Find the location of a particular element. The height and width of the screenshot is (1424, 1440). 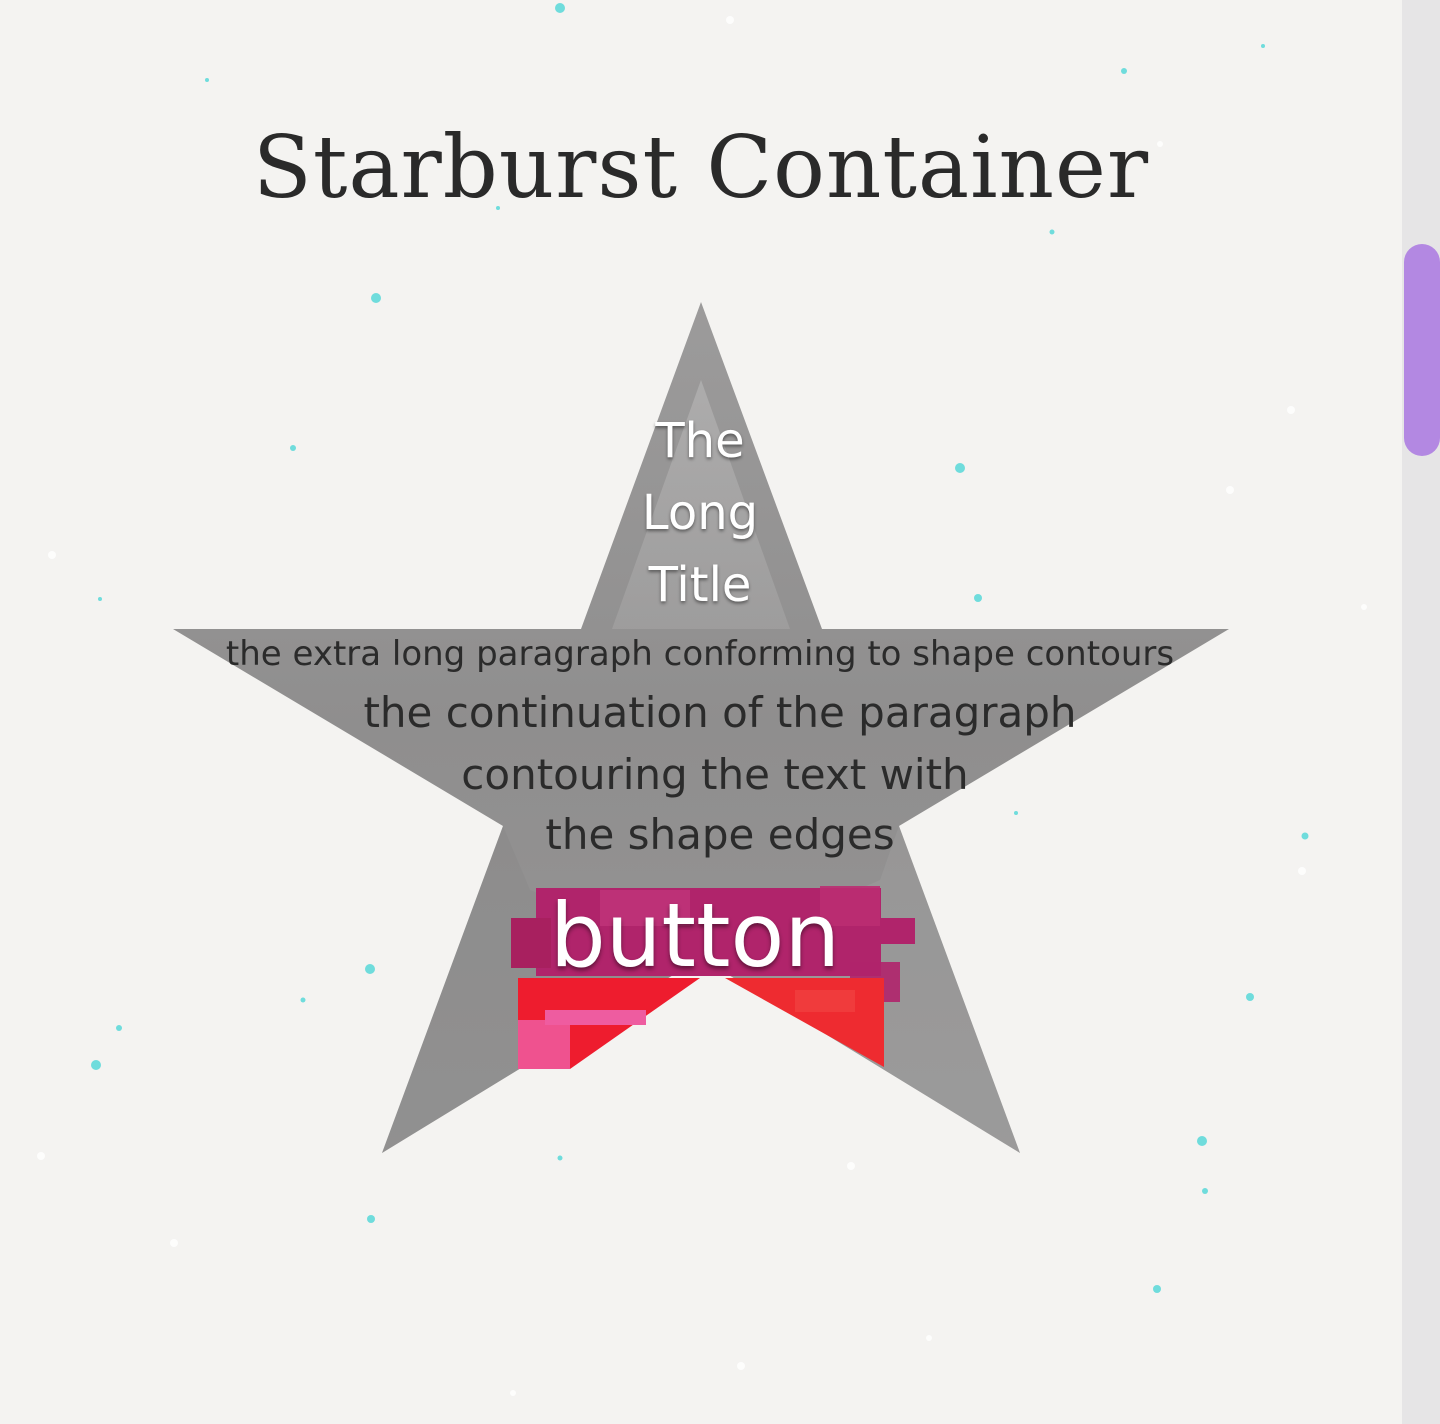

paragraph-line: the shape edges is located at coordinates (720, 834).